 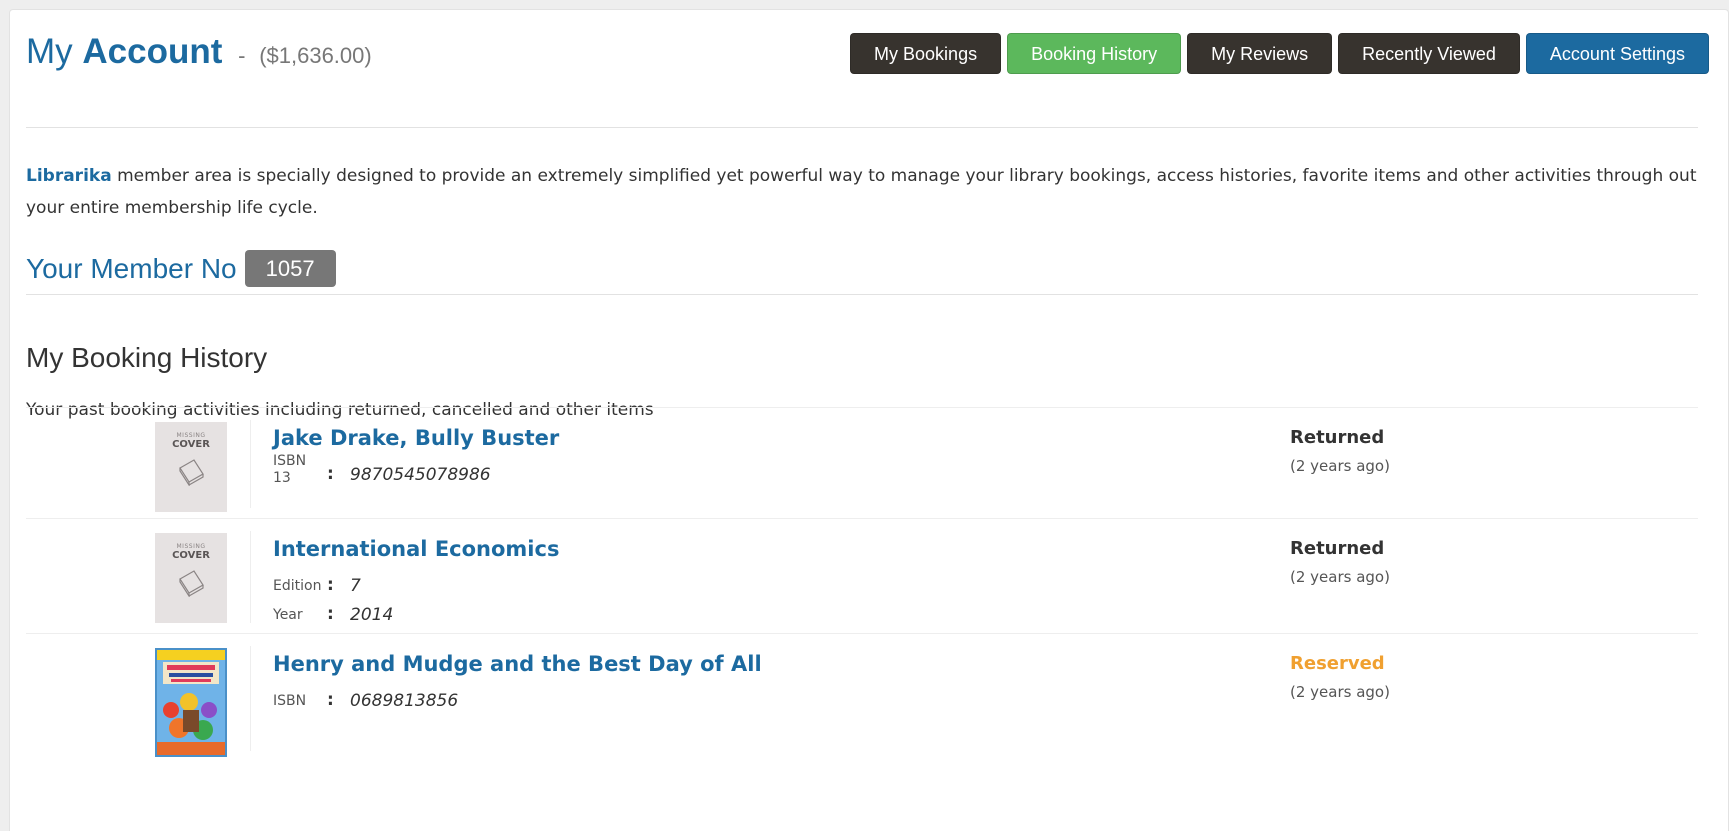 I want to click on title-word-account: Account, so click(x=152, y=51).